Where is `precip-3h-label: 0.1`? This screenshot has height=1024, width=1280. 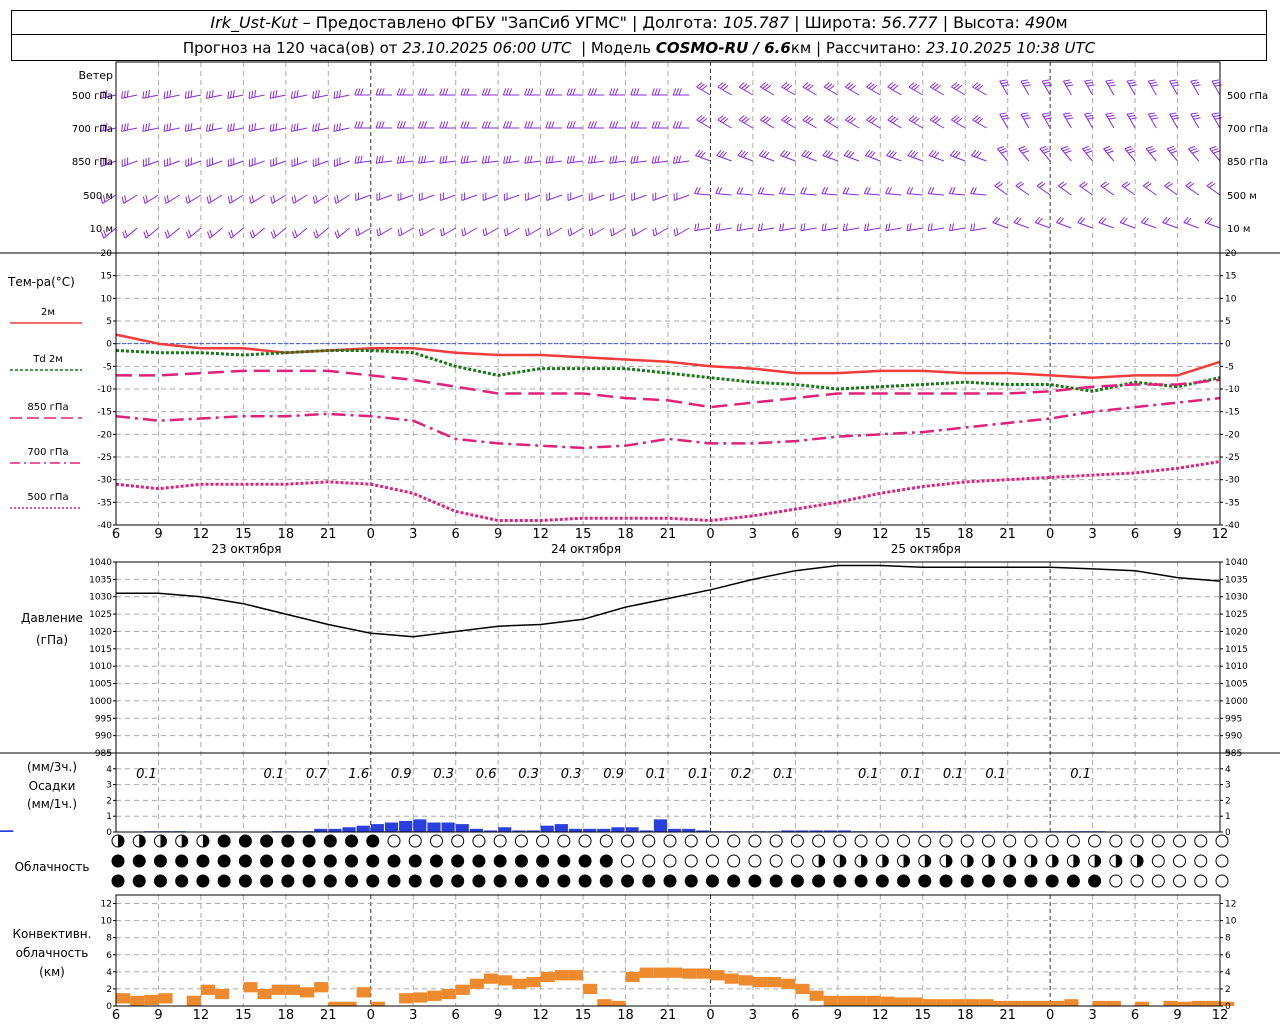 precip-3h-label: 0.1 is located at coordinates (146, 774).